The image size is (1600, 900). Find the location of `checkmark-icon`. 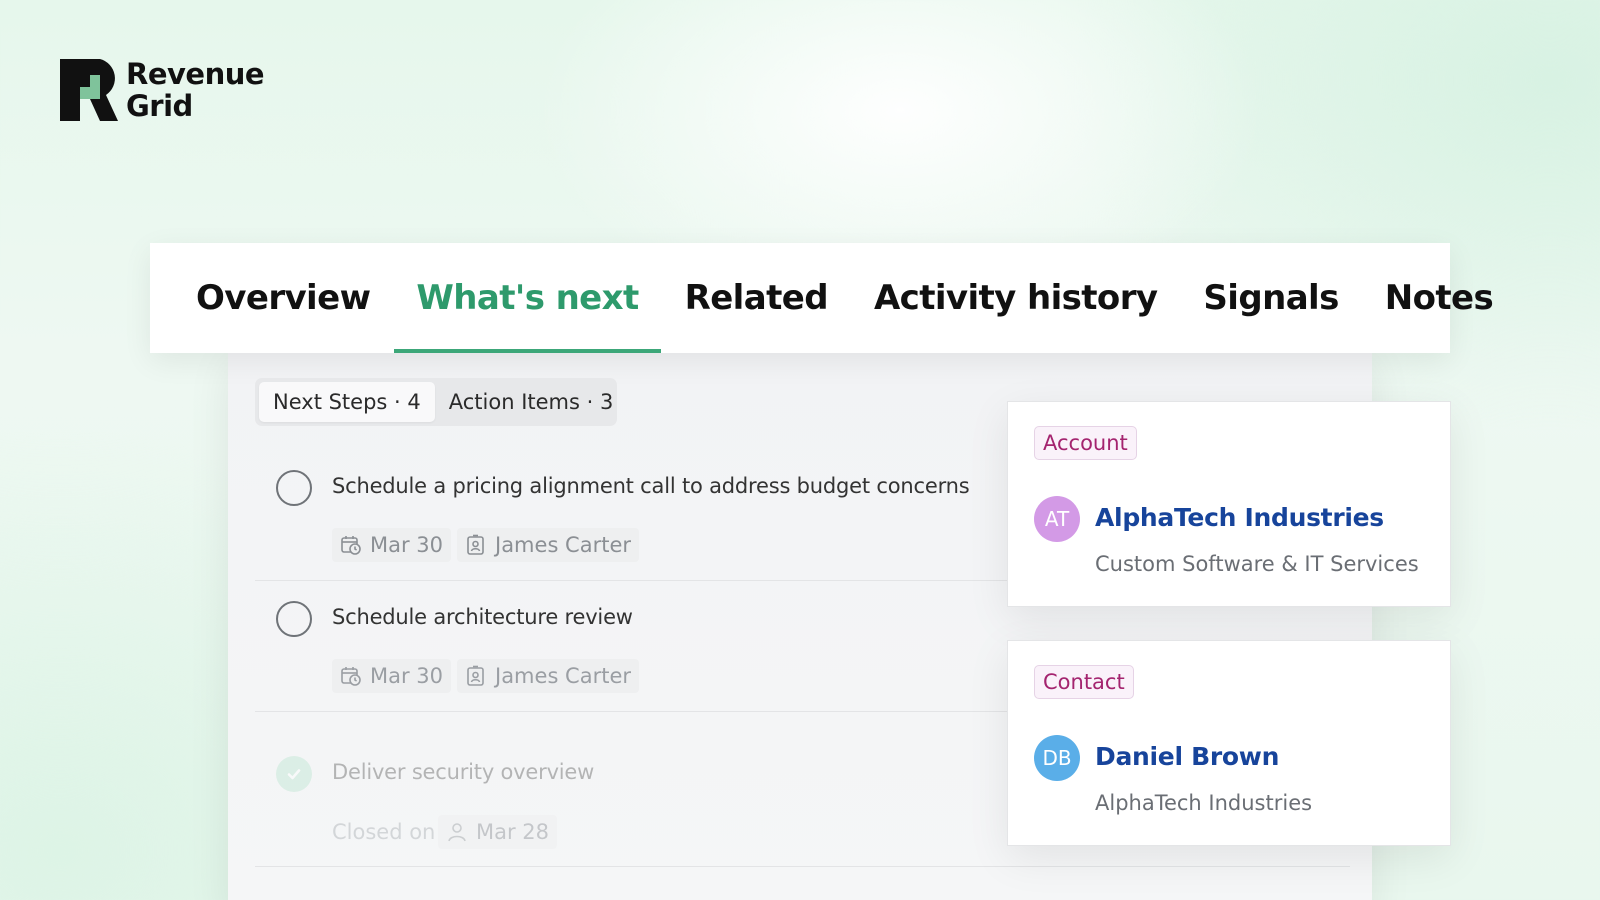

checkmark-icon is located at coordinates (294, 774).